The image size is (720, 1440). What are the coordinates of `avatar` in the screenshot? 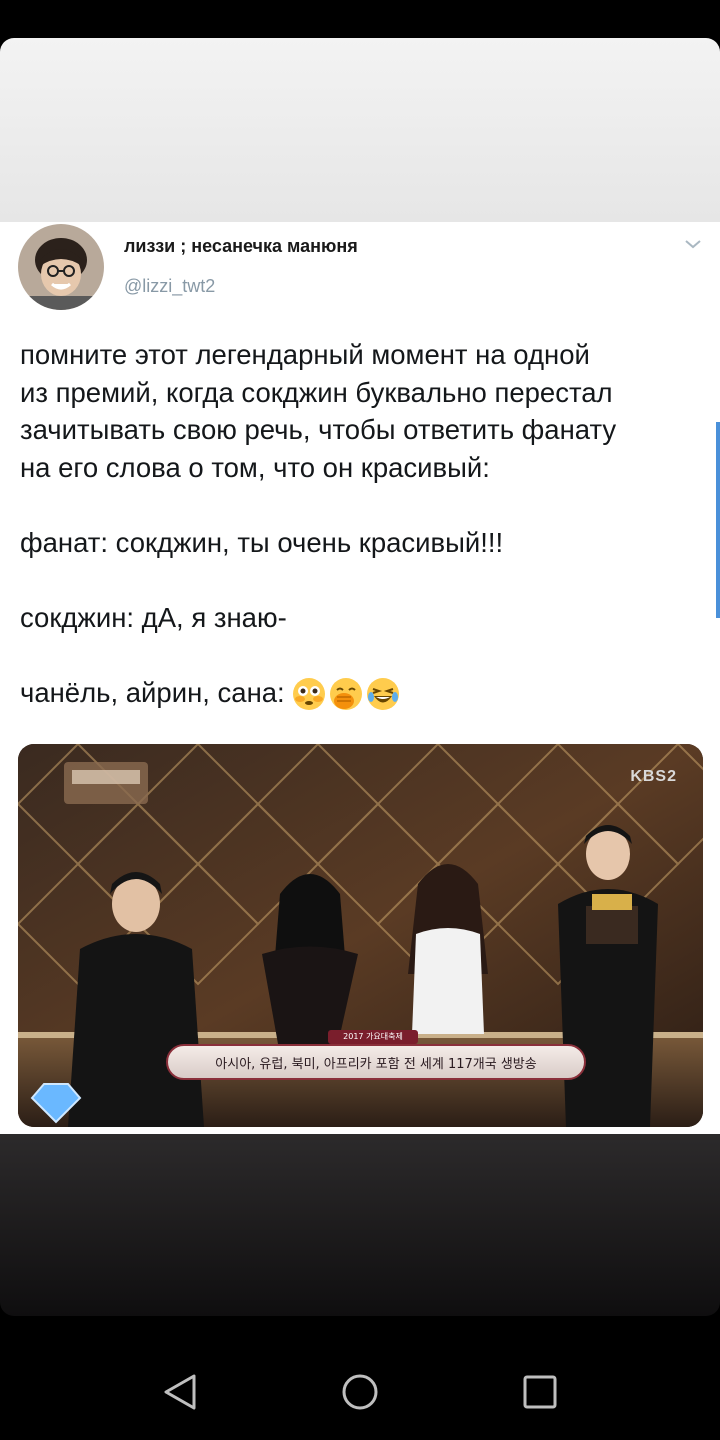 It's located at (61, 267).